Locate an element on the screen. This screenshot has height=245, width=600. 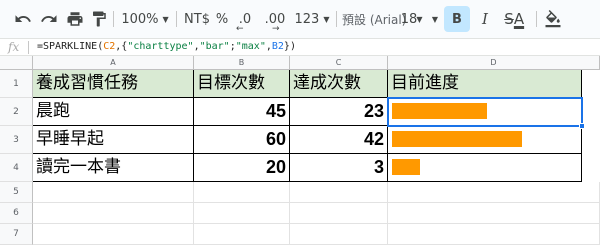
font-size-value: 18 is located at coordinates (409, 19).